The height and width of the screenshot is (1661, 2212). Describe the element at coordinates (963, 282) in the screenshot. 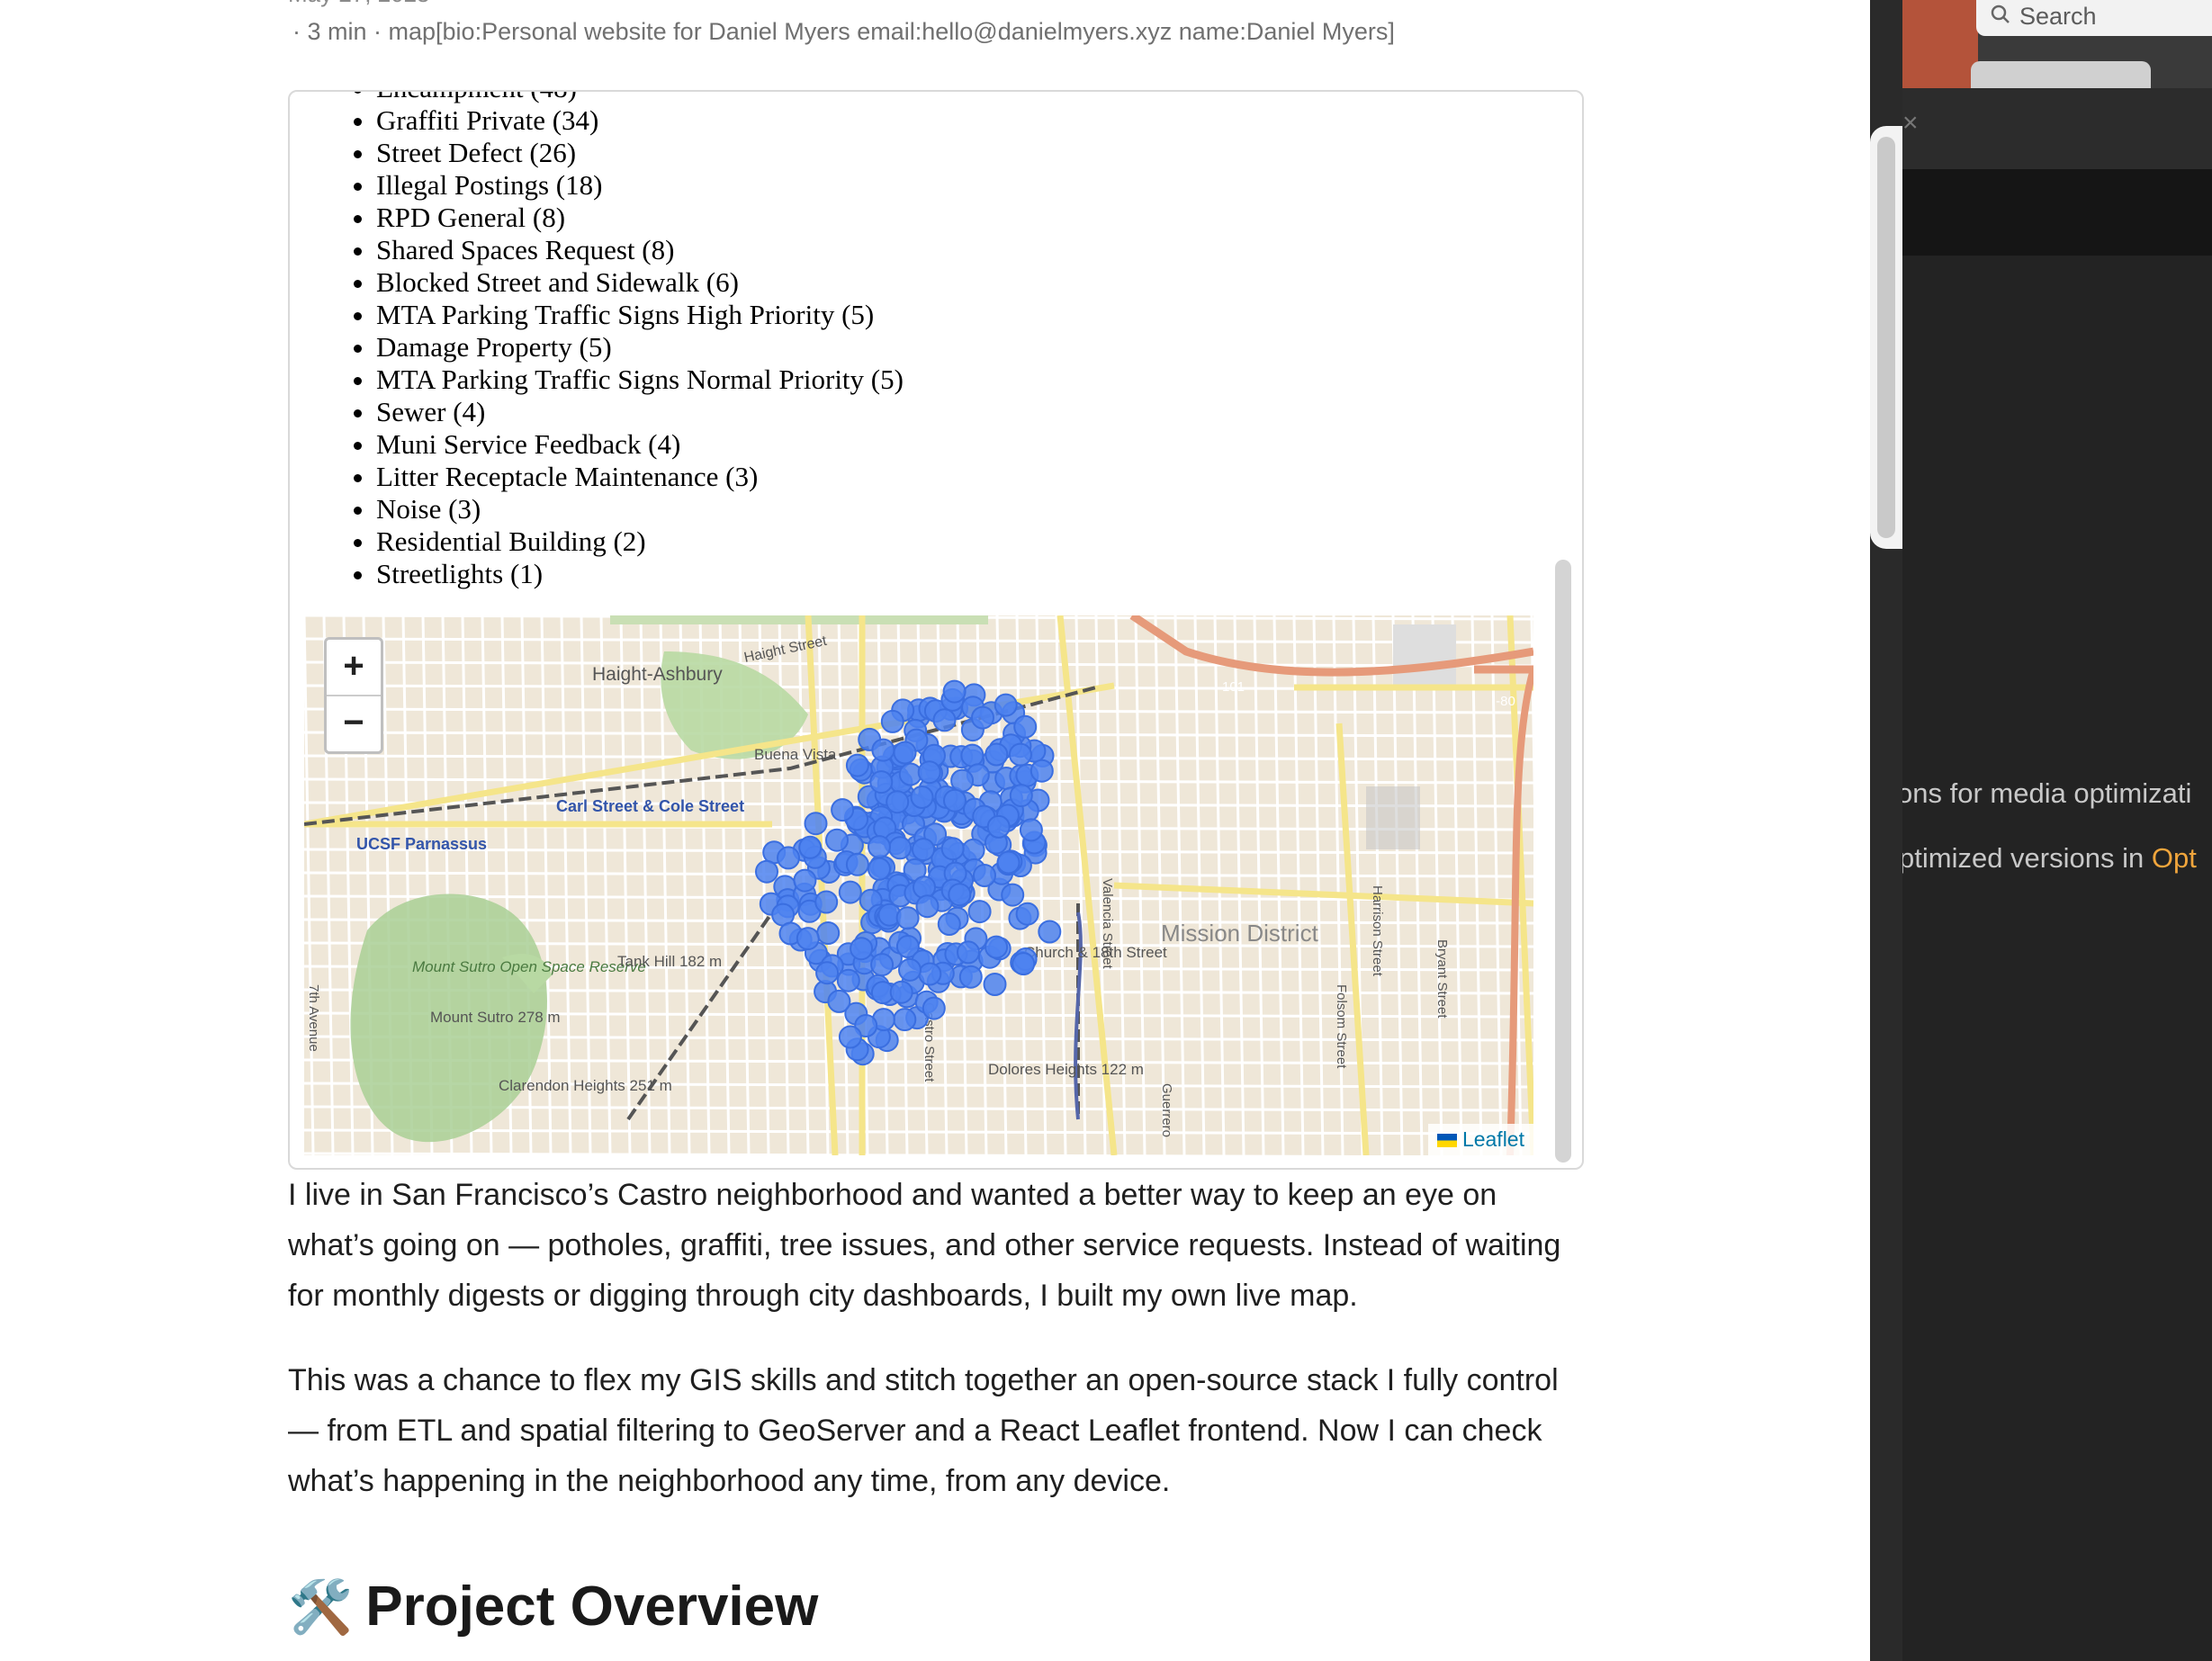

I see `category-list-item: Blocked Street and Sidewalk (6)` at that location.